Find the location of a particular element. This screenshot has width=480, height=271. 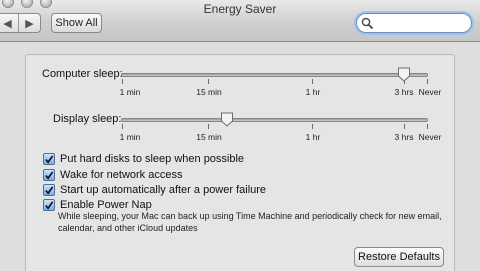

show-all-button: Show All is located at coordinates (76, 23).